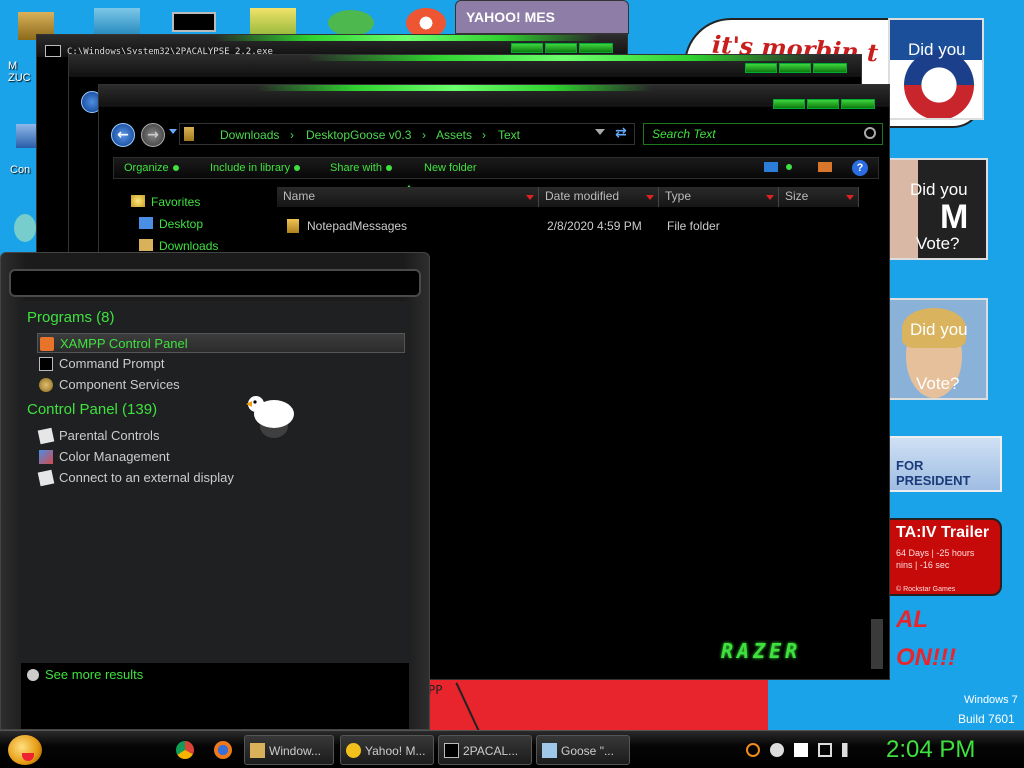  Describe the element at coordinates (450, 168) in the screenshot. I see `new-folder-button: New folder` at that location.